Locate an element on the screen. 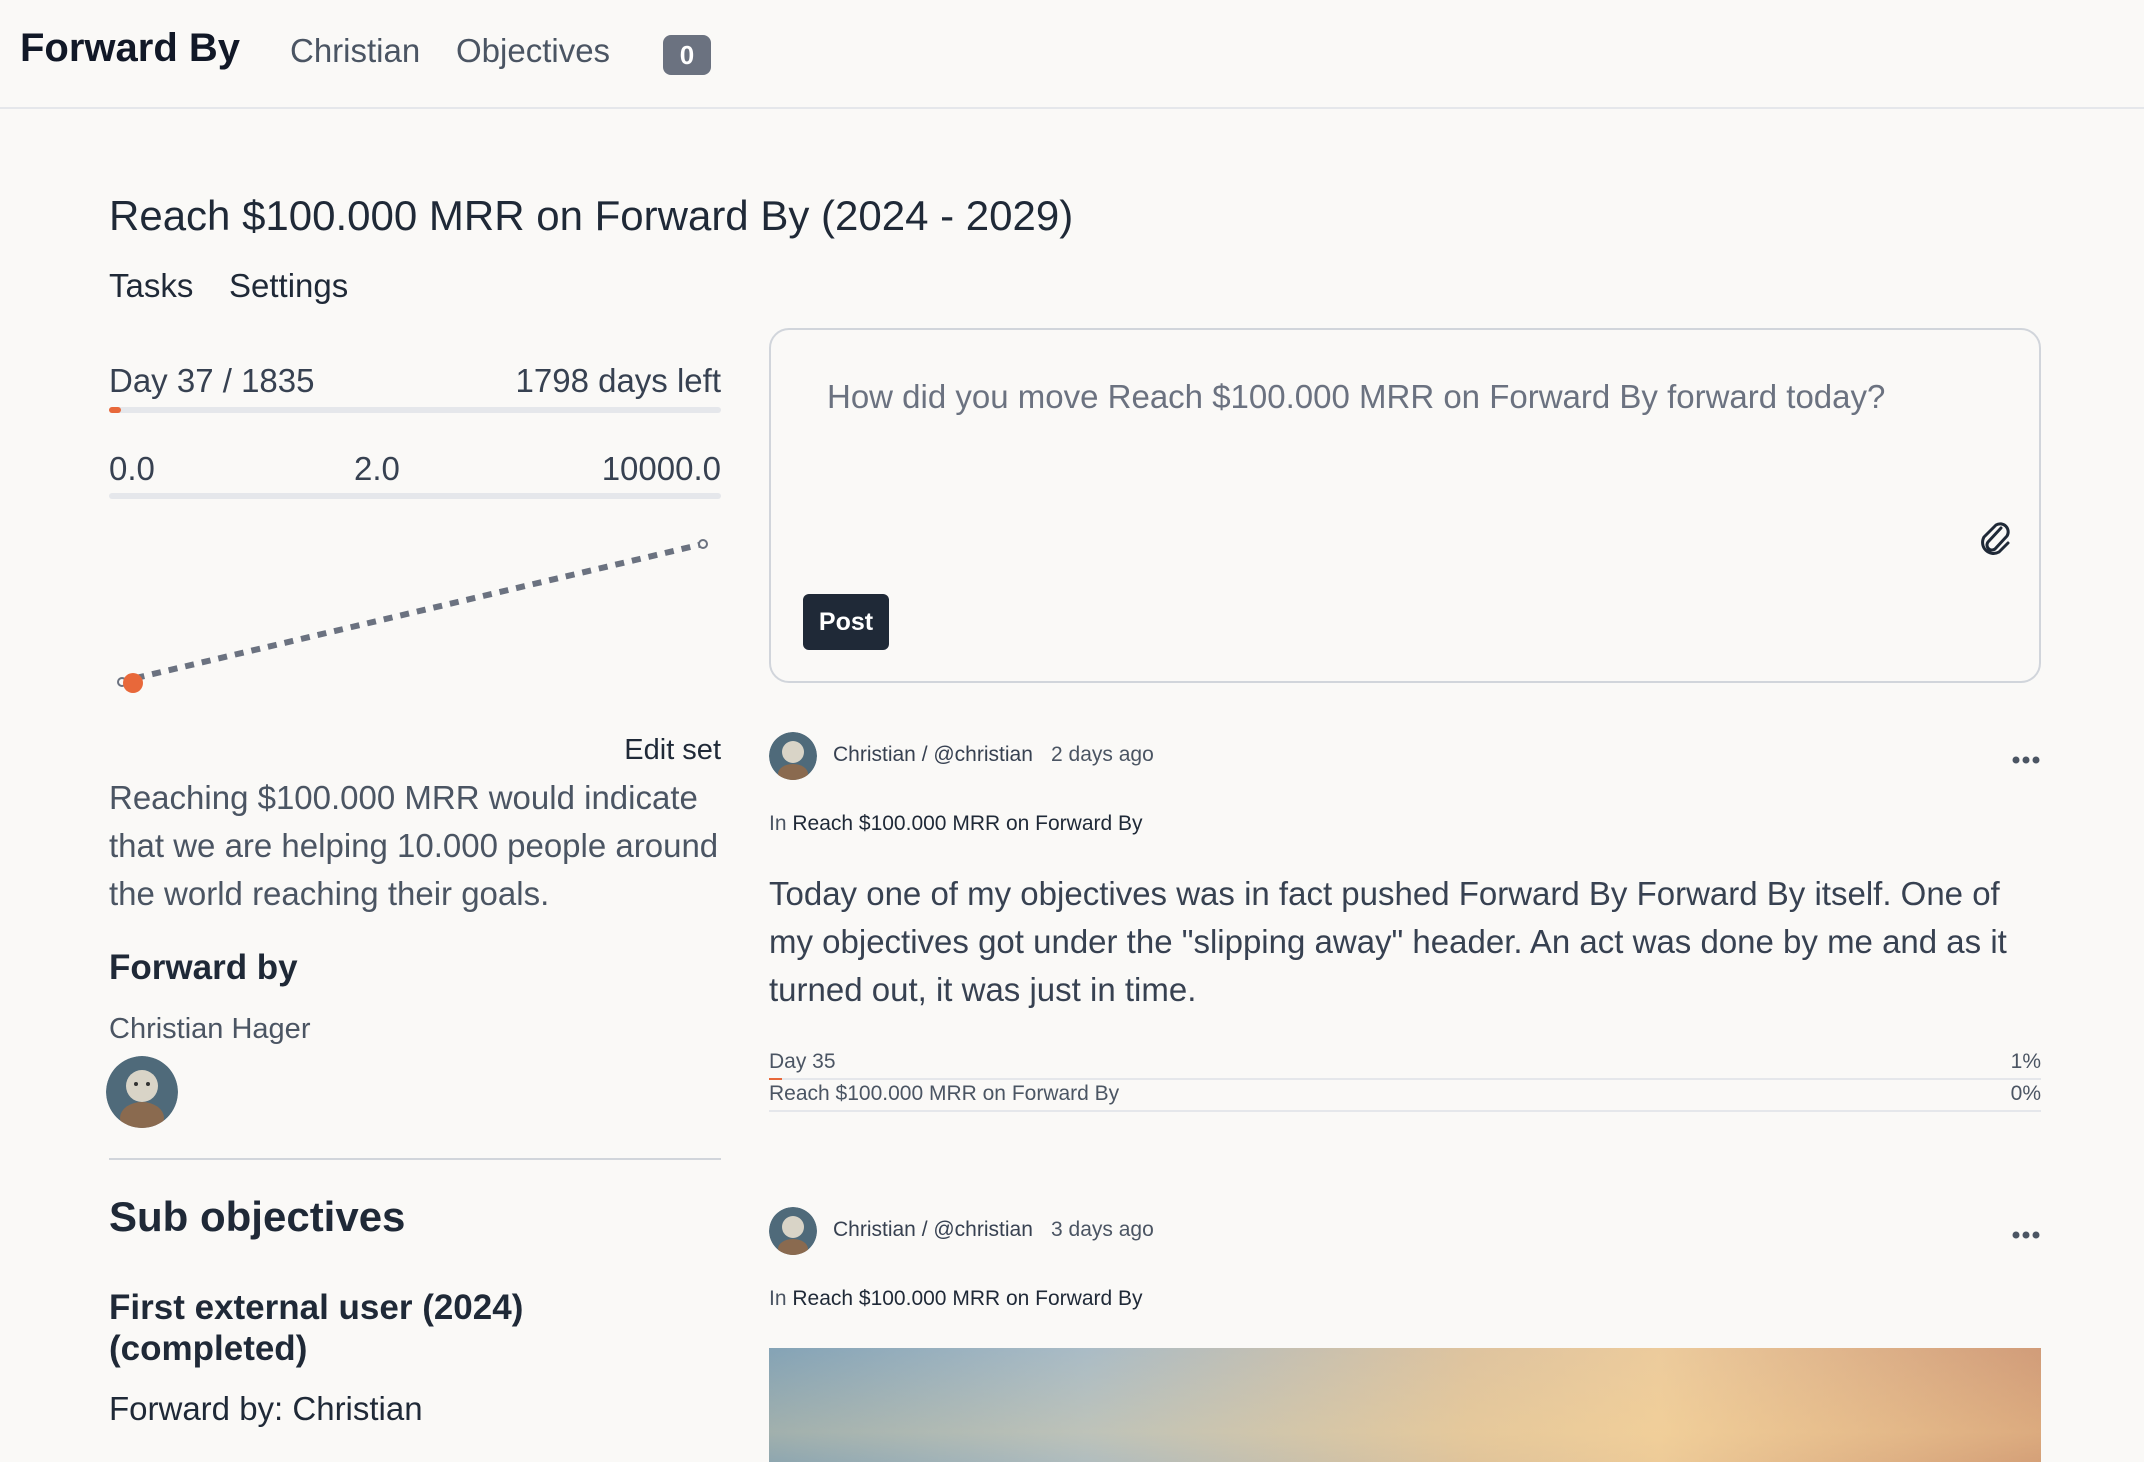 This screenshot has height=1462, width=2144. post-time: 2 days ago is located at coordinates (1102, 754).